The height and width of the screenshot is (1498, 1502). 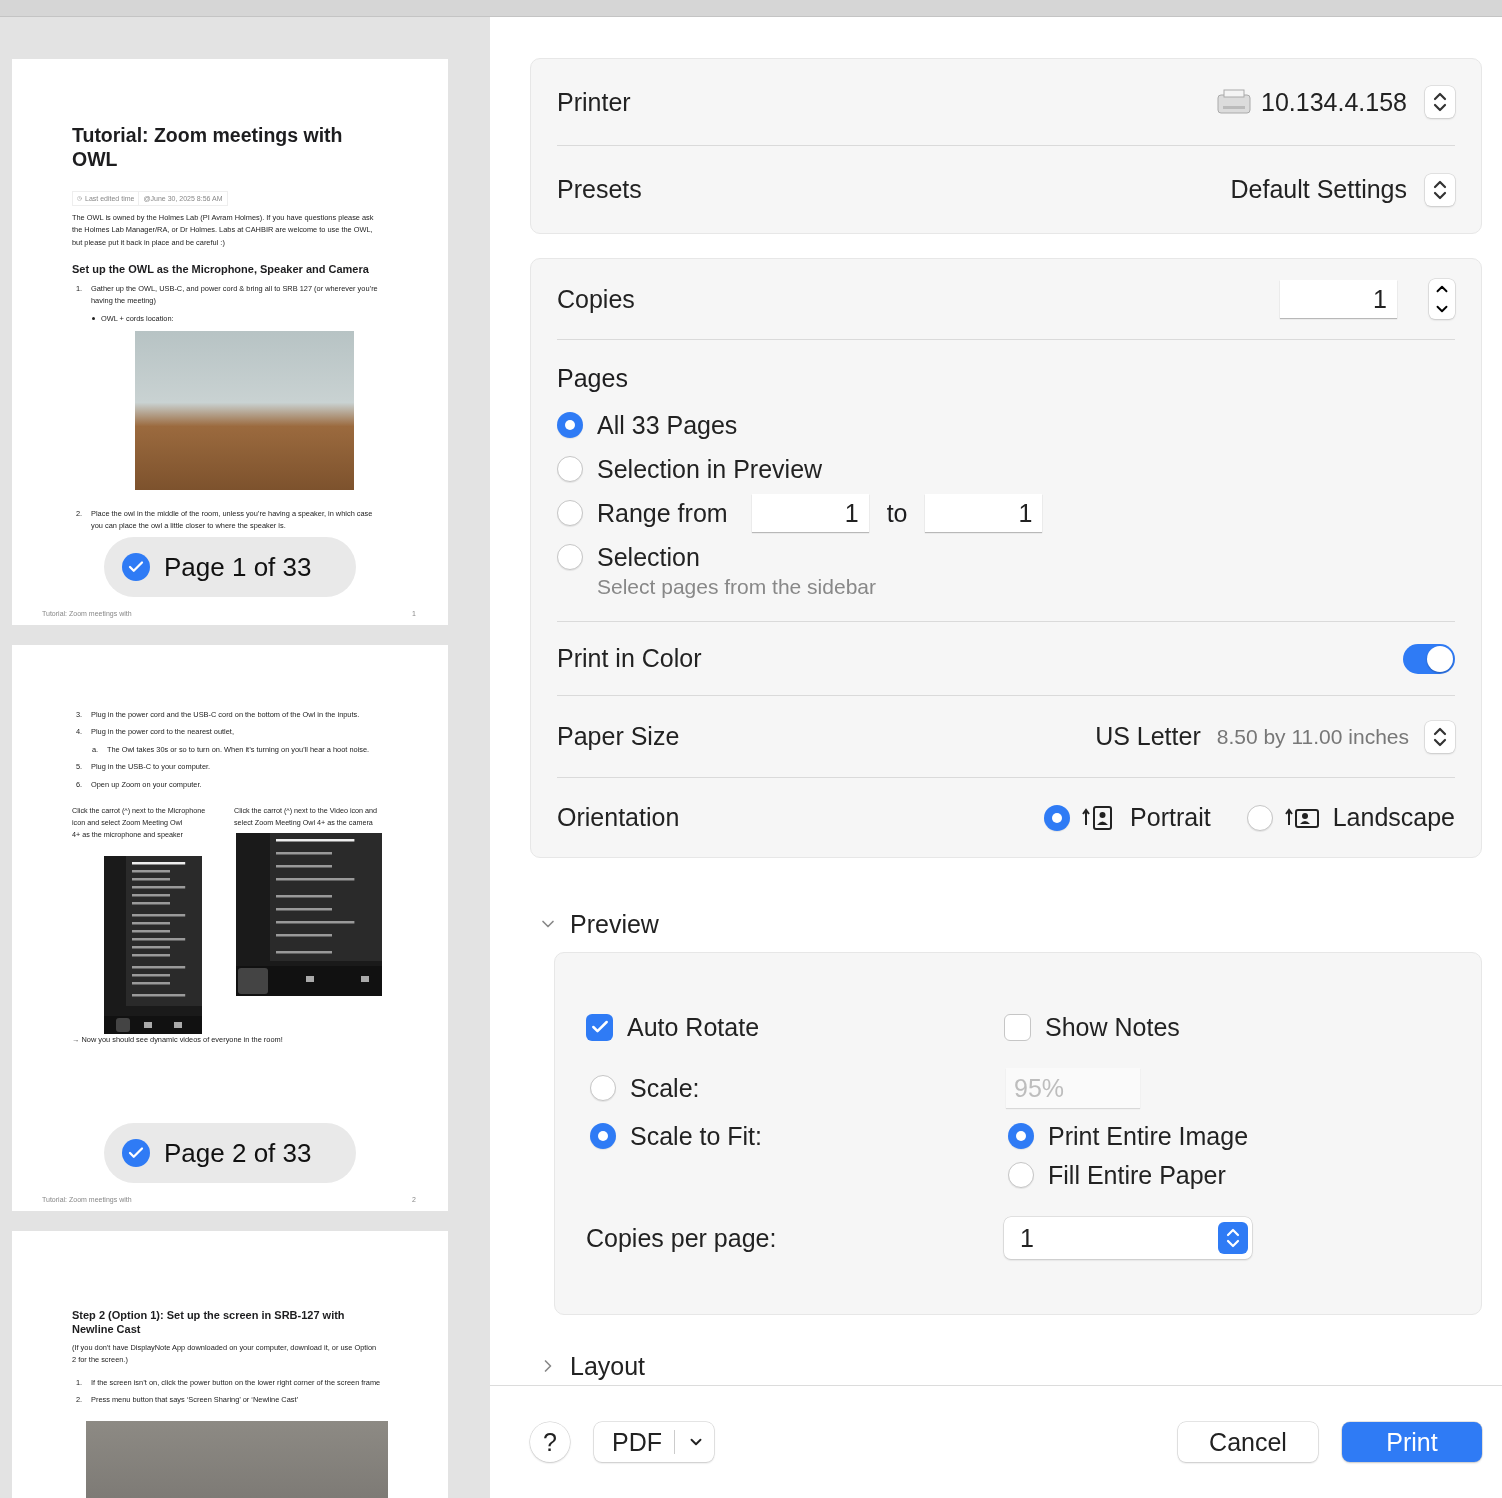 What do you see at coordinates (693, 1027) in the screenshot?
I see `checkbox-label: Auto Rotate` at bounding box center [693, 1027].